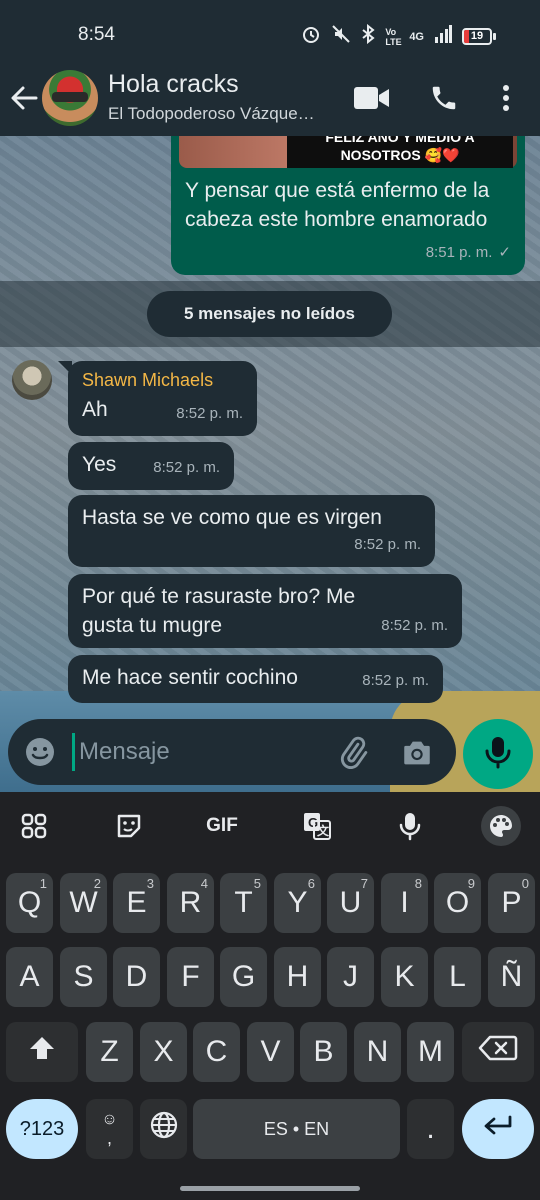  Describe the element at coordinates (96, 34) in the screenshot. I see `status-time: 8:54` at that location.